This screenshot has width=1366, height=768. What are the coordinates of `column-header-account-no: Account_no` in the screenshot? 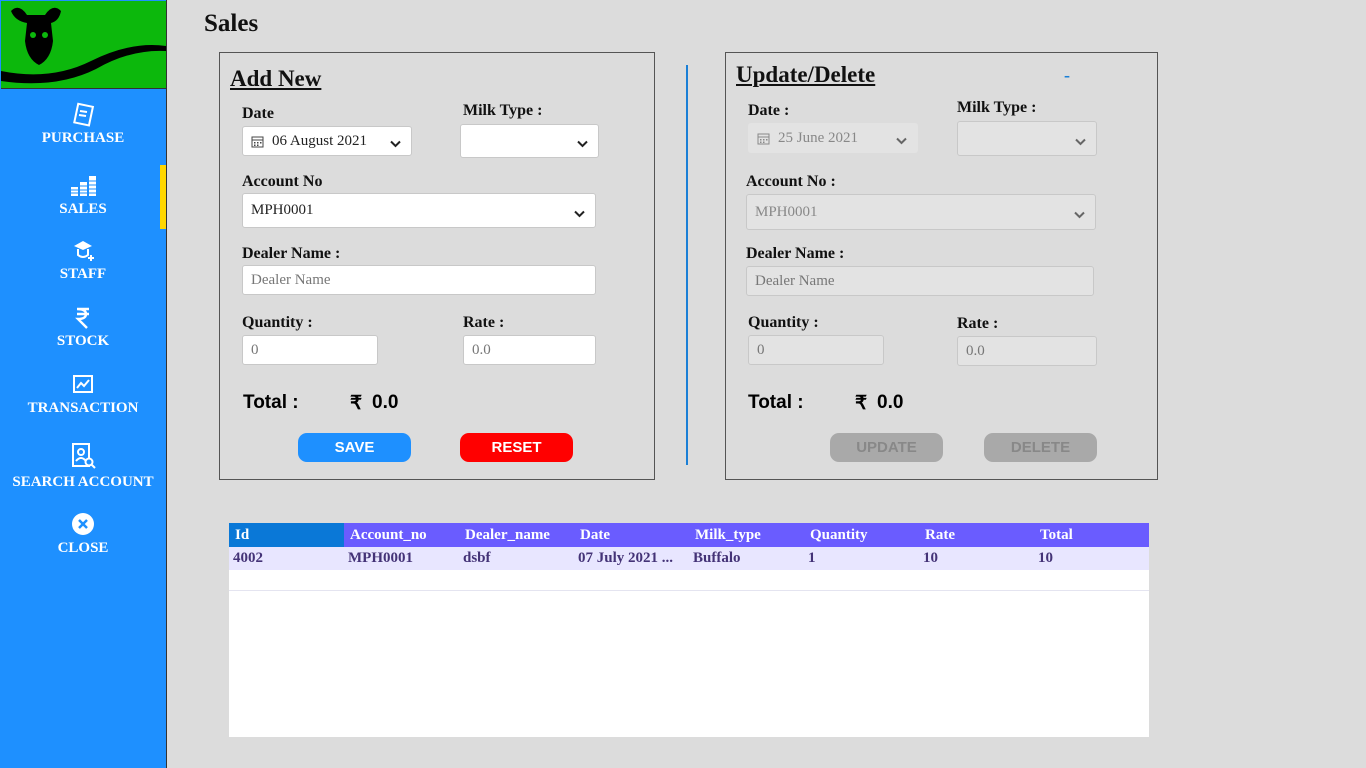 It's located at (401, 535).